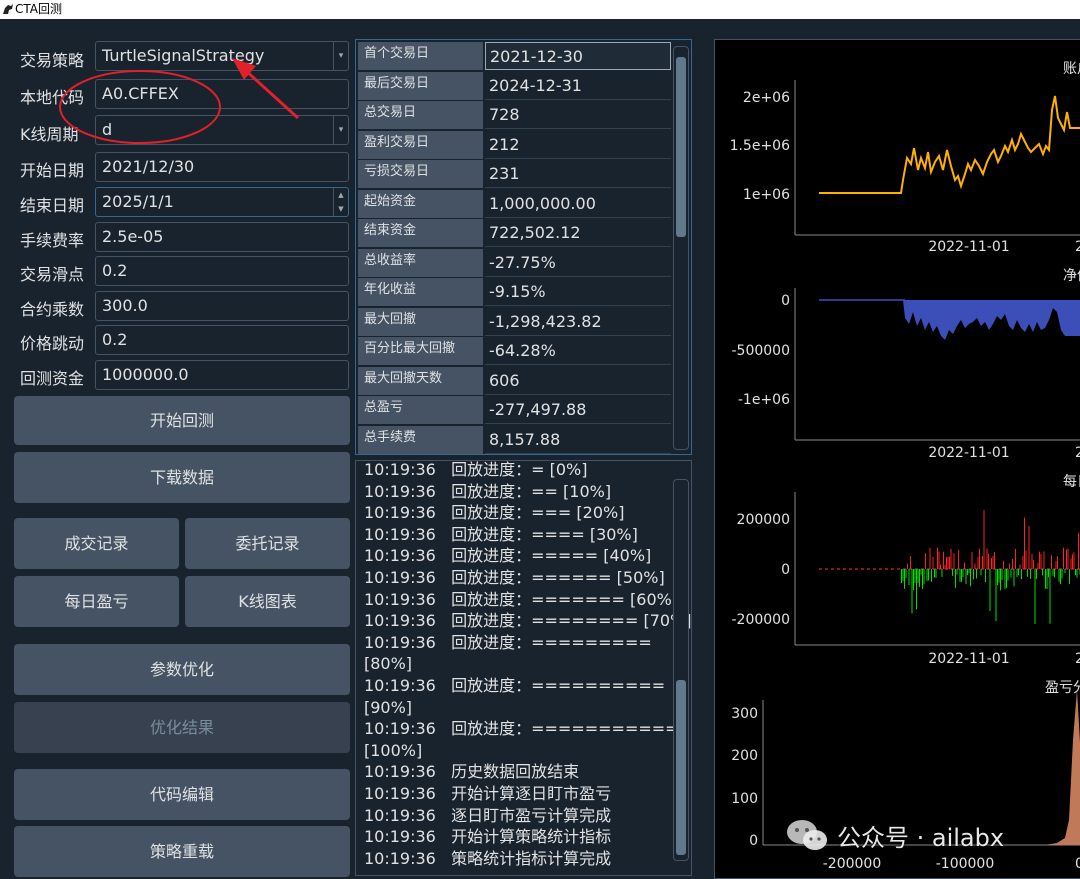 The height and width of the screenshot is (879, 1080). I want to click on pnl-dist-chart-title: 盈亏分, so click(1062, 688).